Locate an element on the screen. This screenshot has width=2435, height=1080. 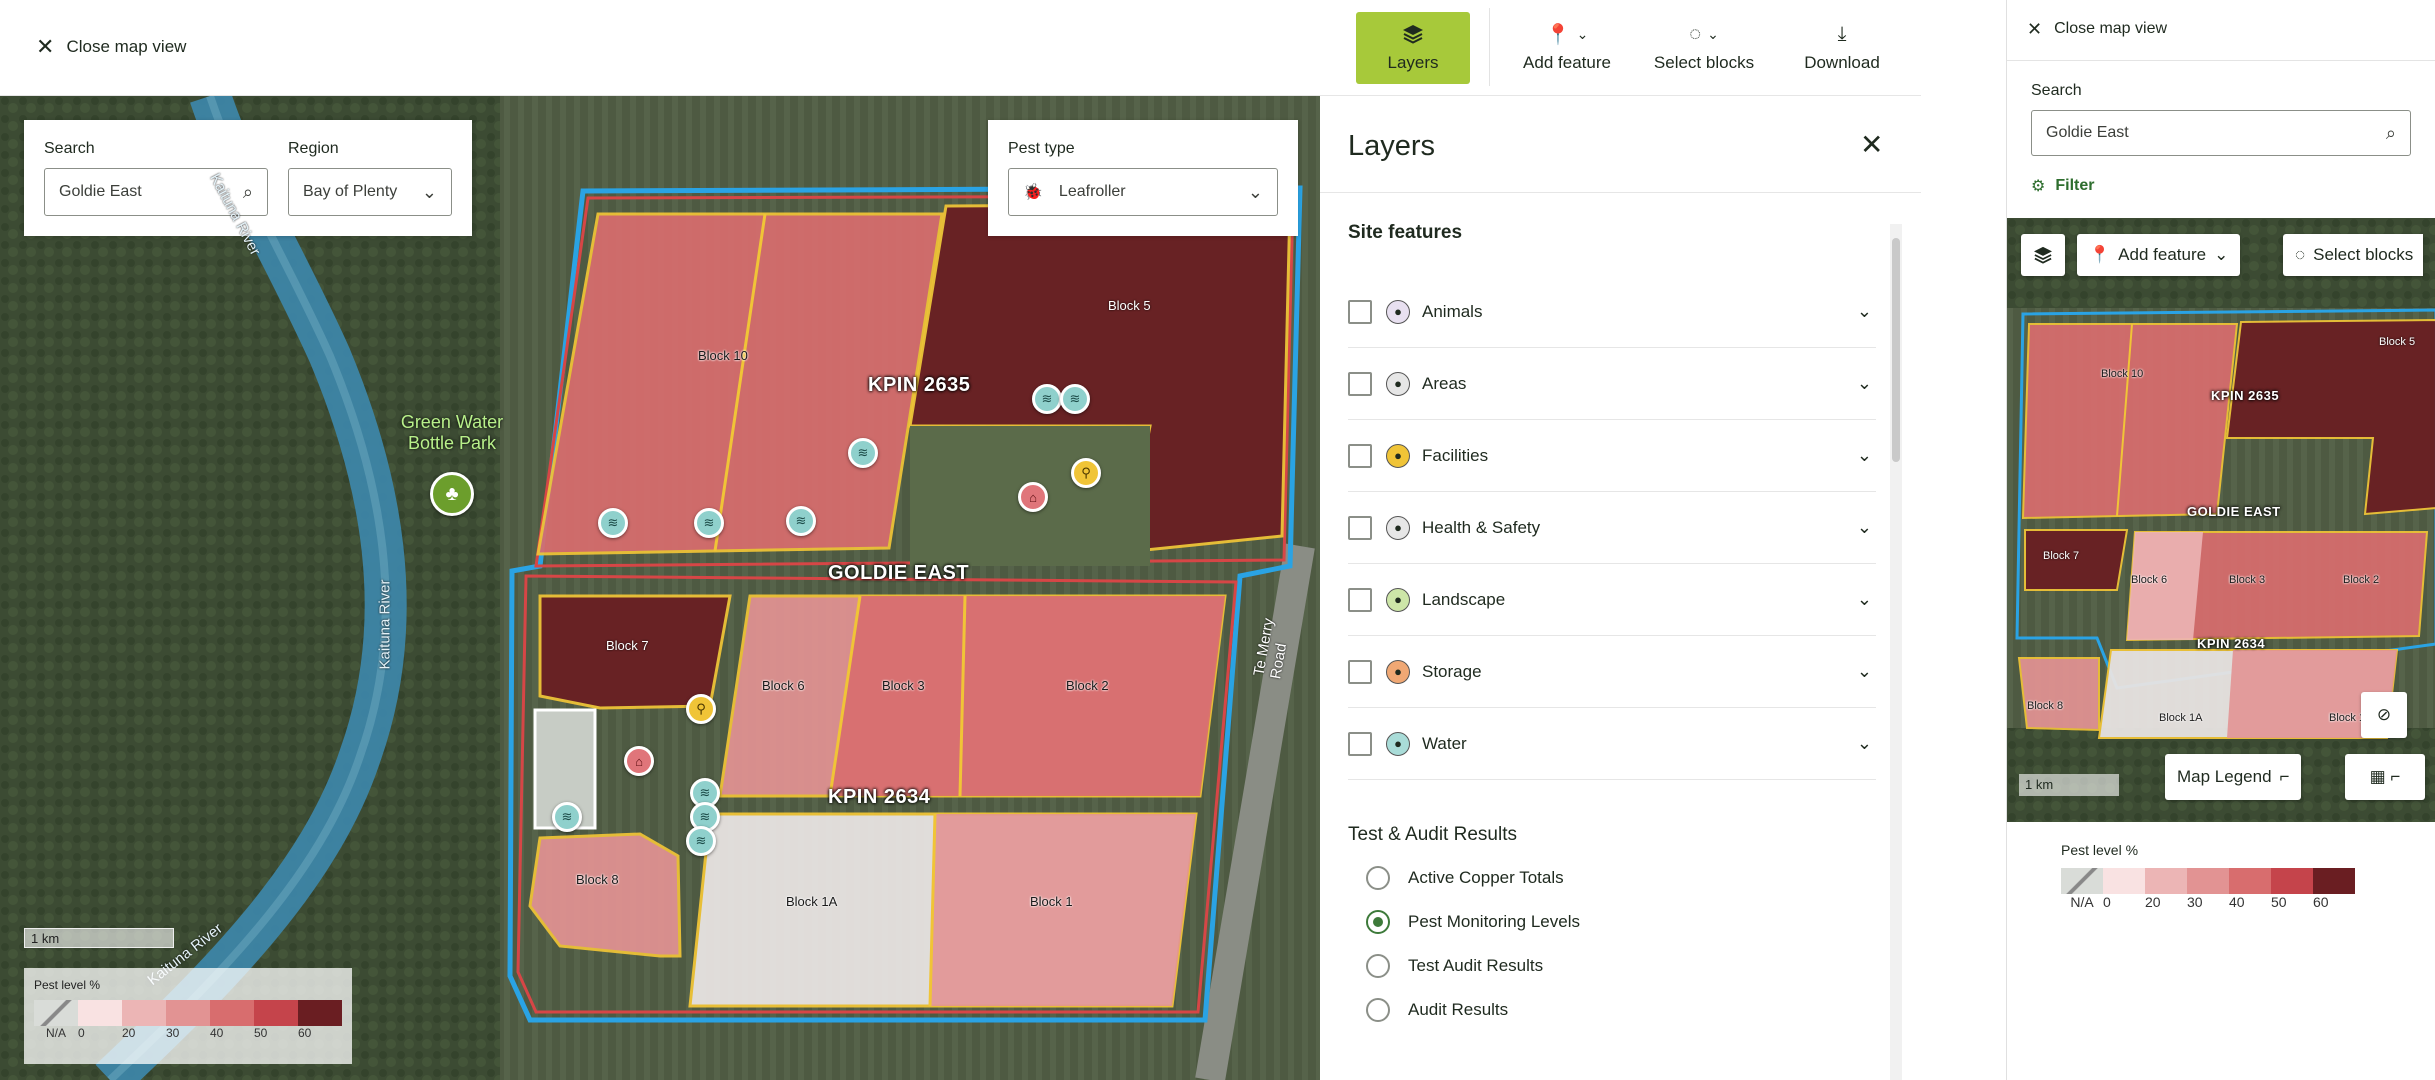
search-label: Search is located at coordinates (69, 148).